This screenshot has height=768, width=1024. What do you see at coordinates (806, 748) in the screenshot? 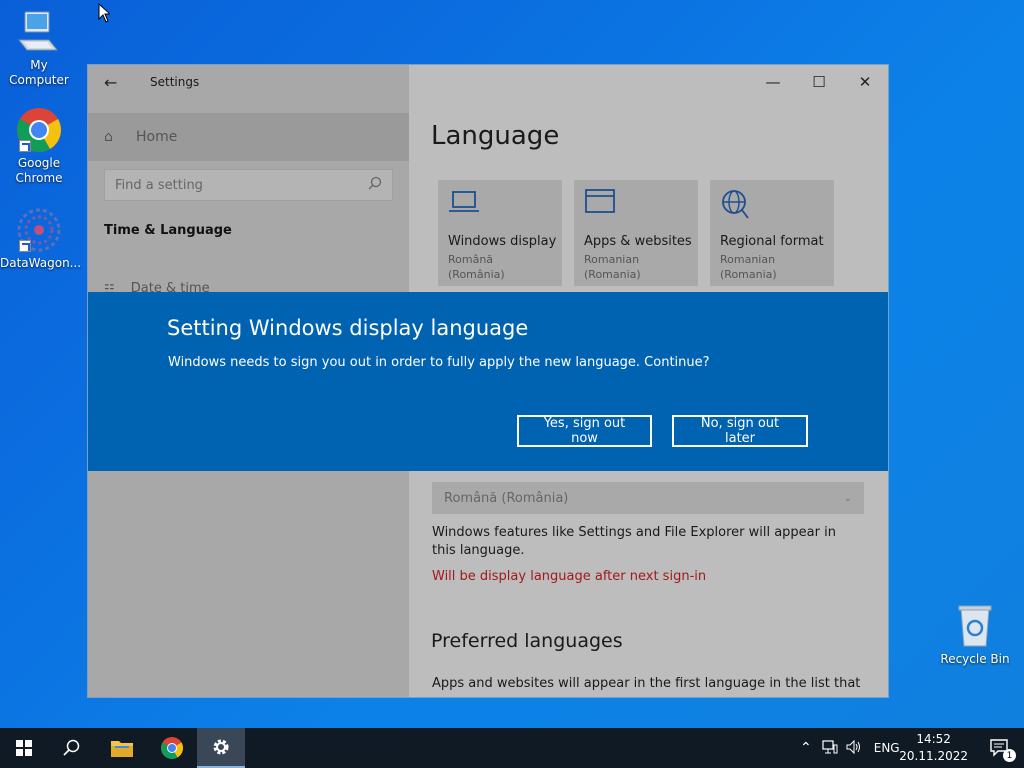
I see `chevron-up-icon: ⌃` at bounding box center [806, 748].